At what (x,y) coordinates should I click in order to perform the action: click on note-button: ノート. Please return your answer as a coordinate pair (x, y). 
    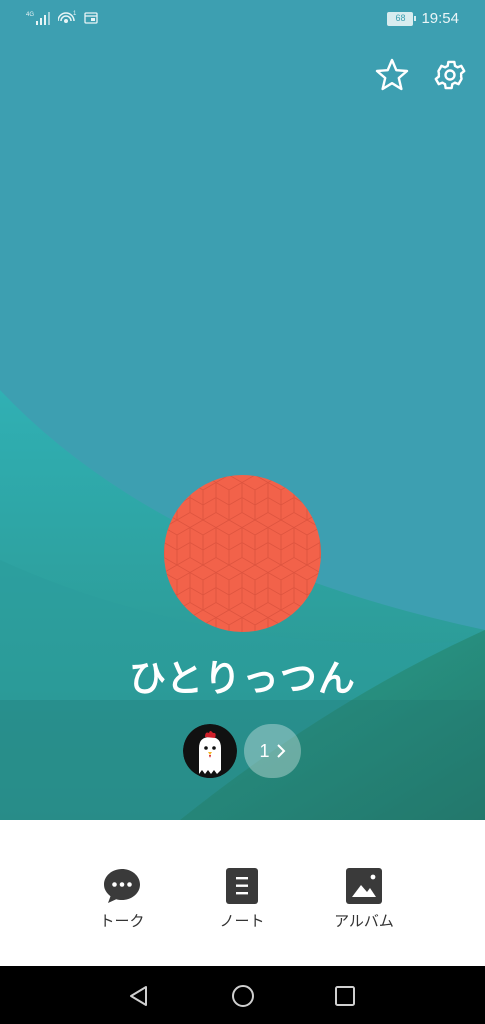
    Looking at the image, I should click on (242, 898).